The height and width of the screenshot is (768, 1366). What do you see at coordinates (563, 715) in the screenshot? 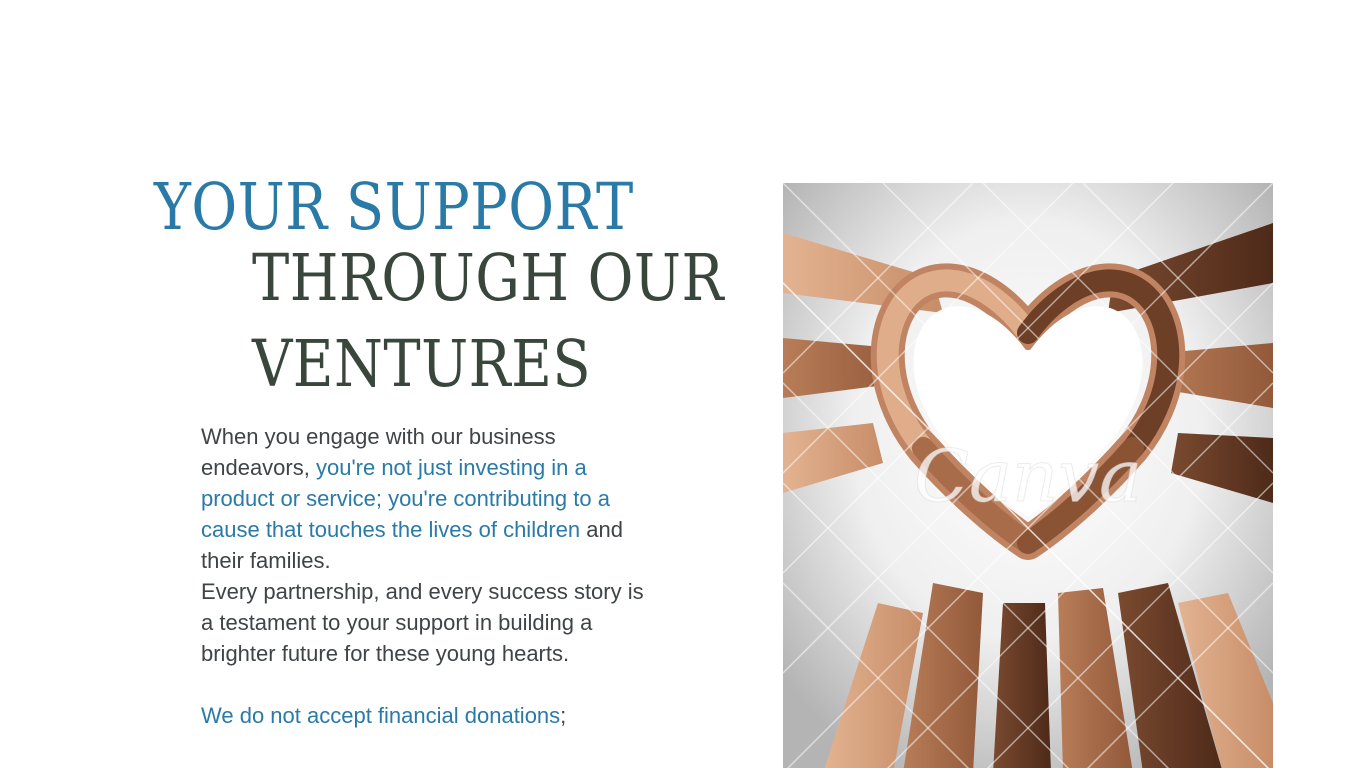
I see `paragraph-donations-punctuation: ;` at bounding box center [563, 715].